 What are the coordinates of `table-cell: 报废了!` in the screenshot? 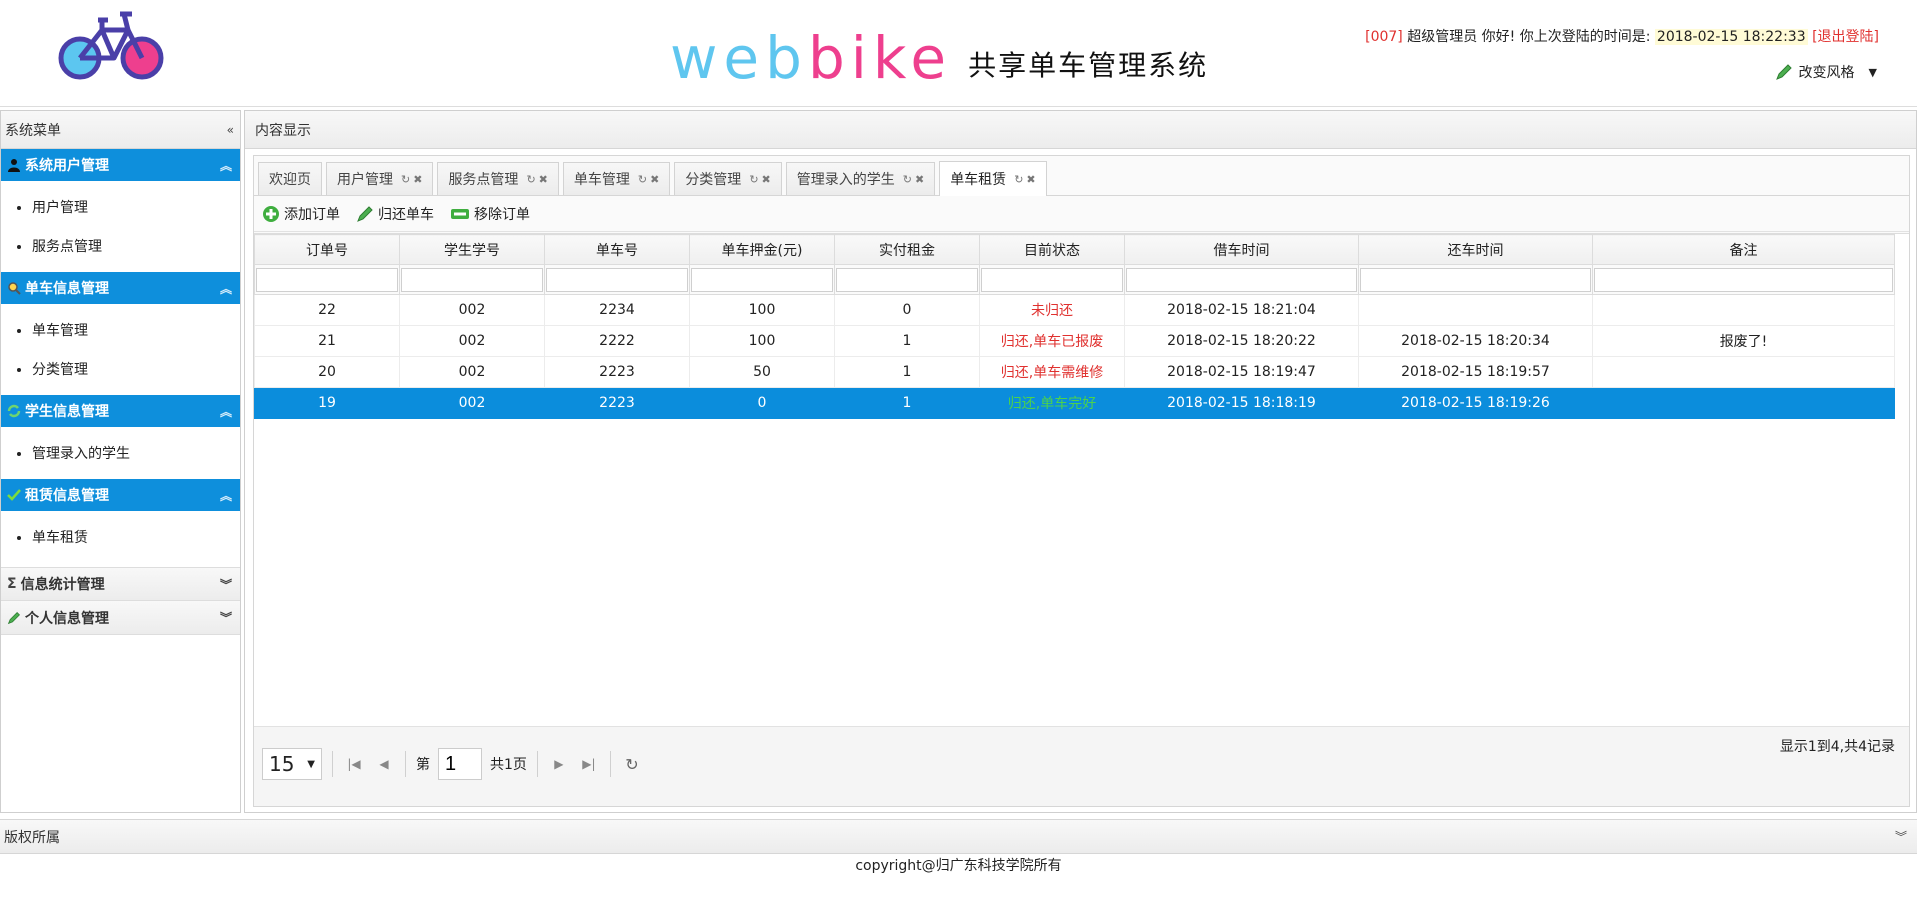 It's located at (1743, 341).